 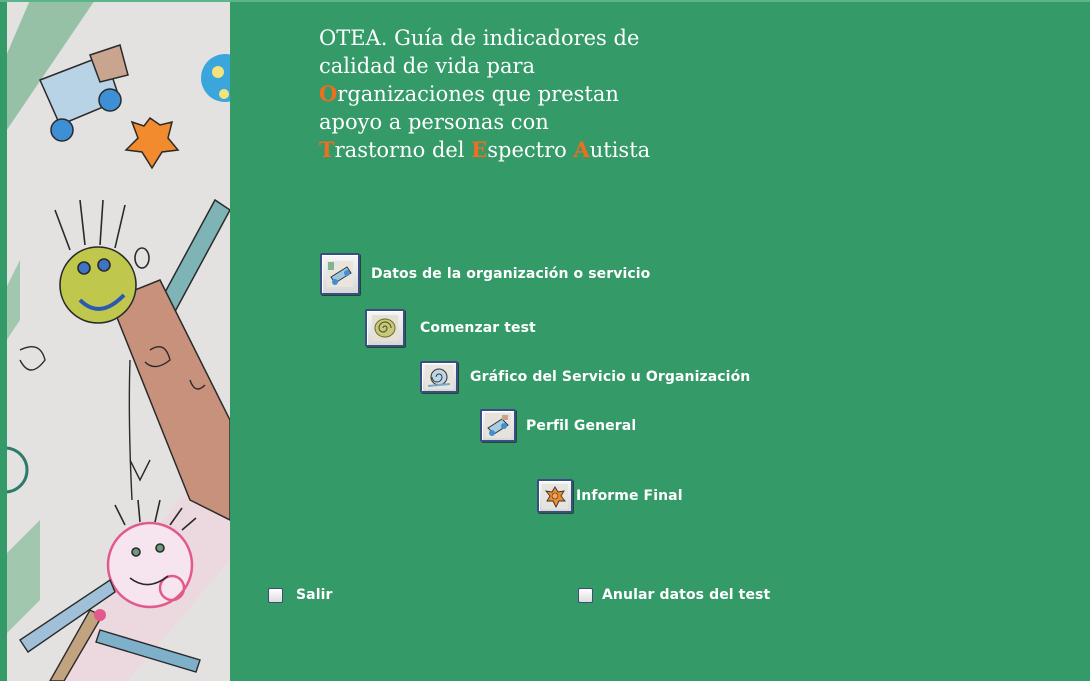 I want to click on comenzar-test-item: Comenzar test, so click(x=450, y=328).